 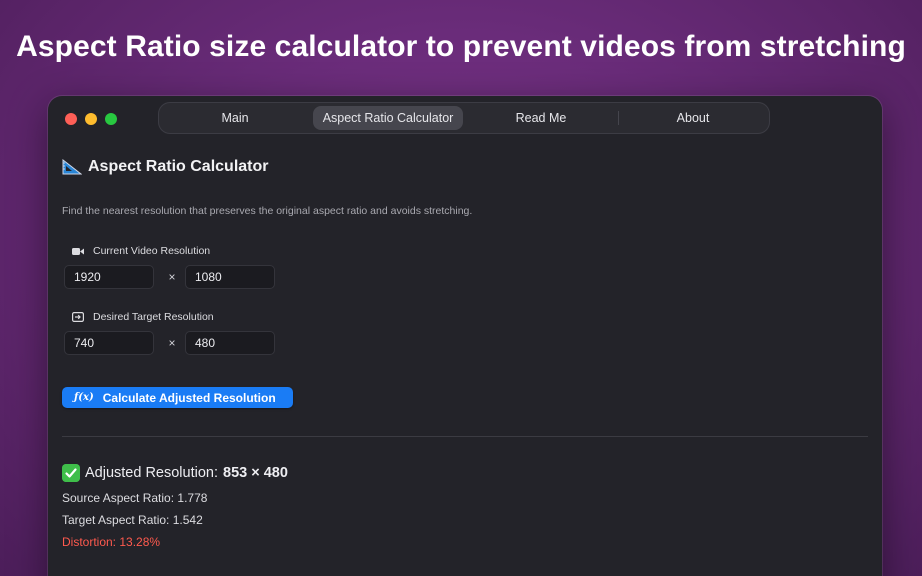 I want to click on target-height-input: 480, so click(x=230, y=343).